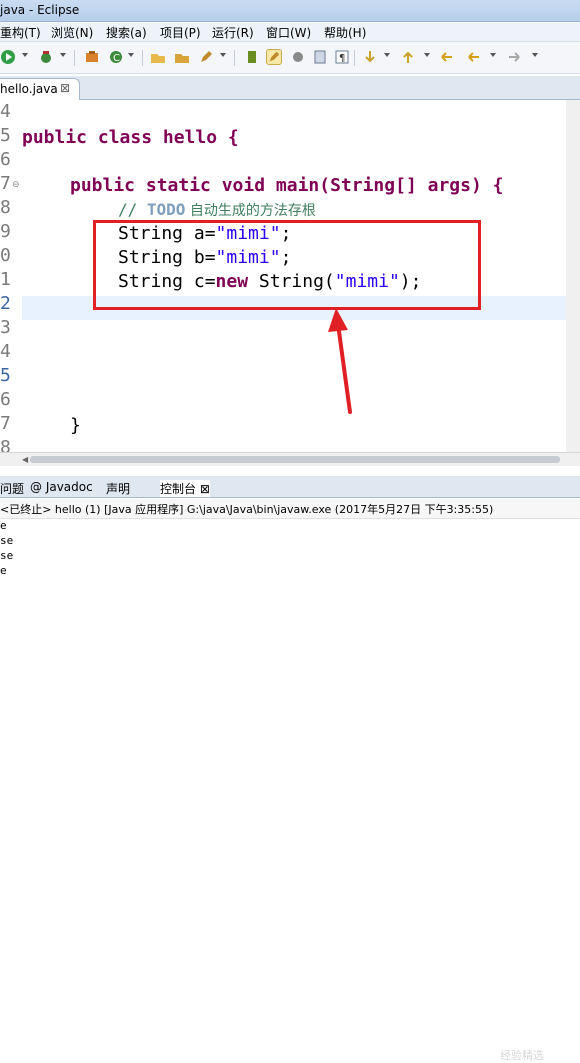 This screenshot has height=1063, width=580. I want to click on debug-dropdown-icon, so click(63, 55).